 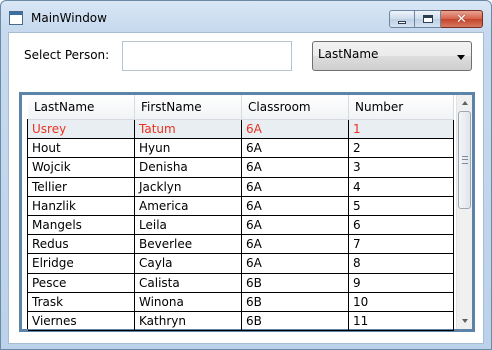 I want to click on cell-firstname: Denisha, so click(x=188, y=167).